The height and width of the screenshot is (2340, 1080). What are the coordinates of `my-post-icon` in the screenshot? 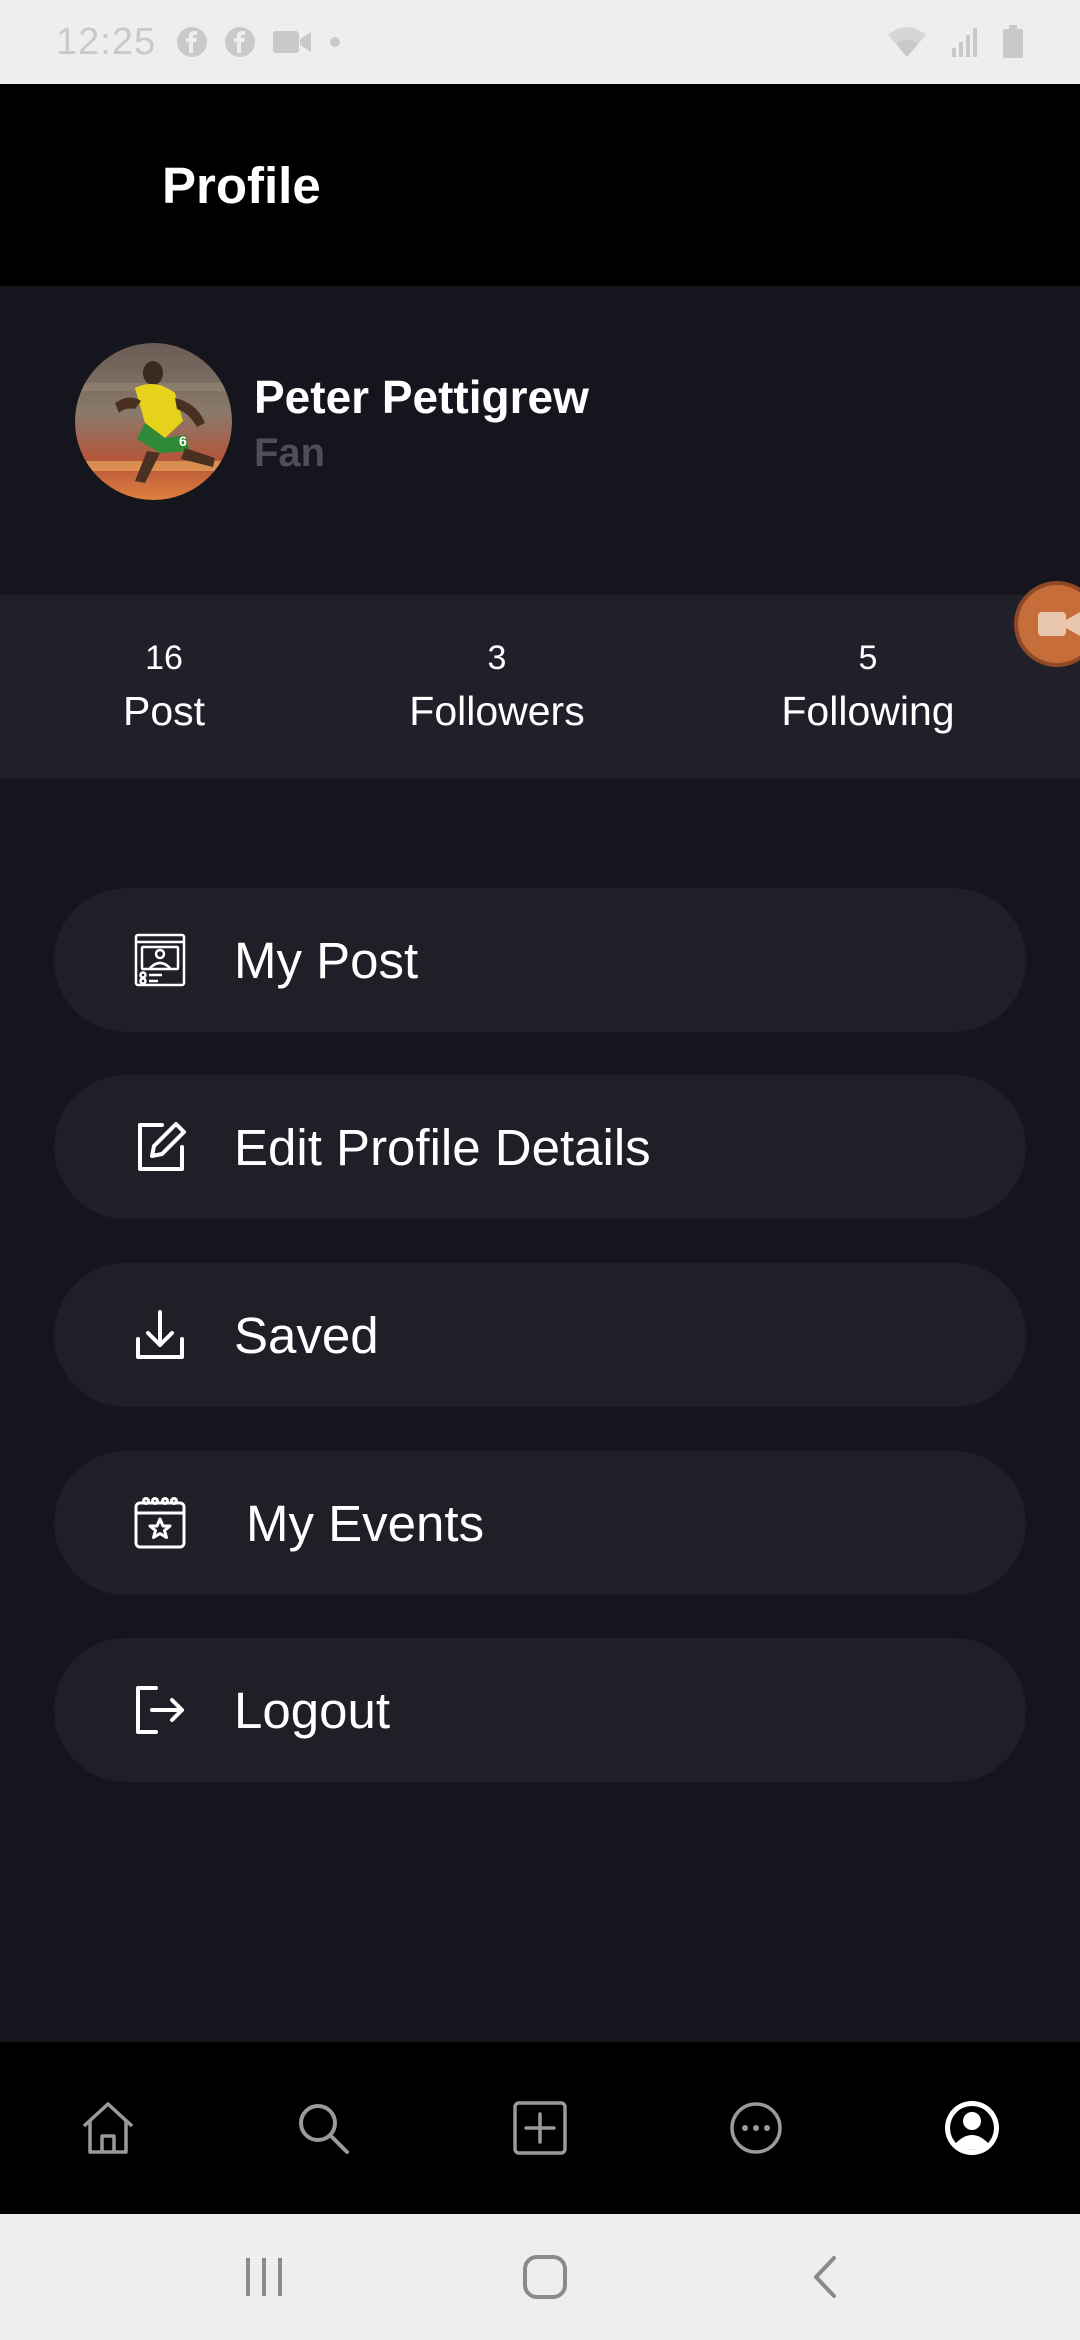 It's located at (160, 960).